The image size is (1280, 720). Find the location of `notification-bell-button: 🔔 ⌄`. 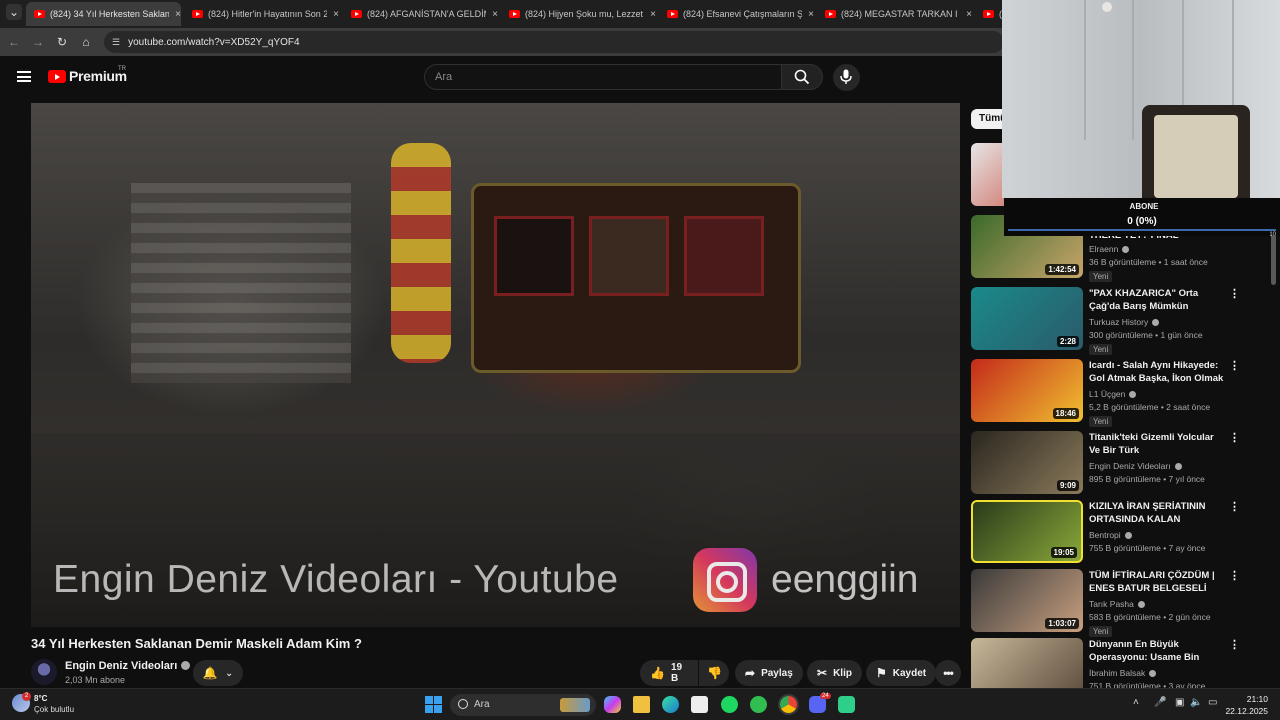

notification-bell-button: 🔔 ⌄ is located at coordinates (218, 673).